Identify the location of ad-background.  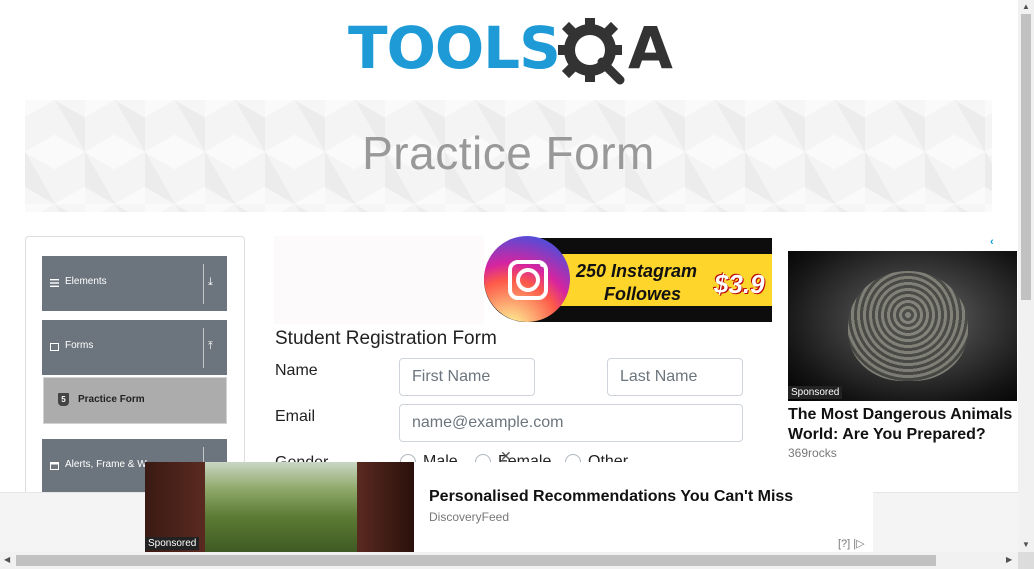
(379, 280).